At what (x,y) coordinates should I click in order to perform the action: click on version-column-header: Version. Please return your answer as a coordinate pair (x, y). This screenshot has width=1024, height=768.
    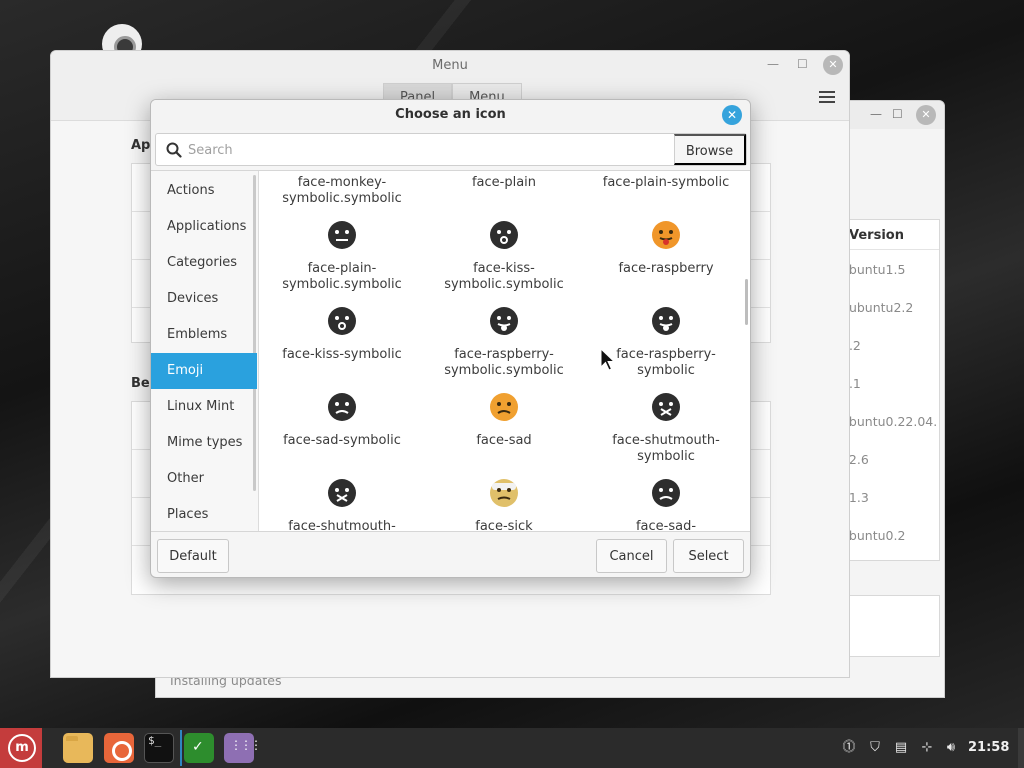
    Looking at the image, I should click on (893, 235).